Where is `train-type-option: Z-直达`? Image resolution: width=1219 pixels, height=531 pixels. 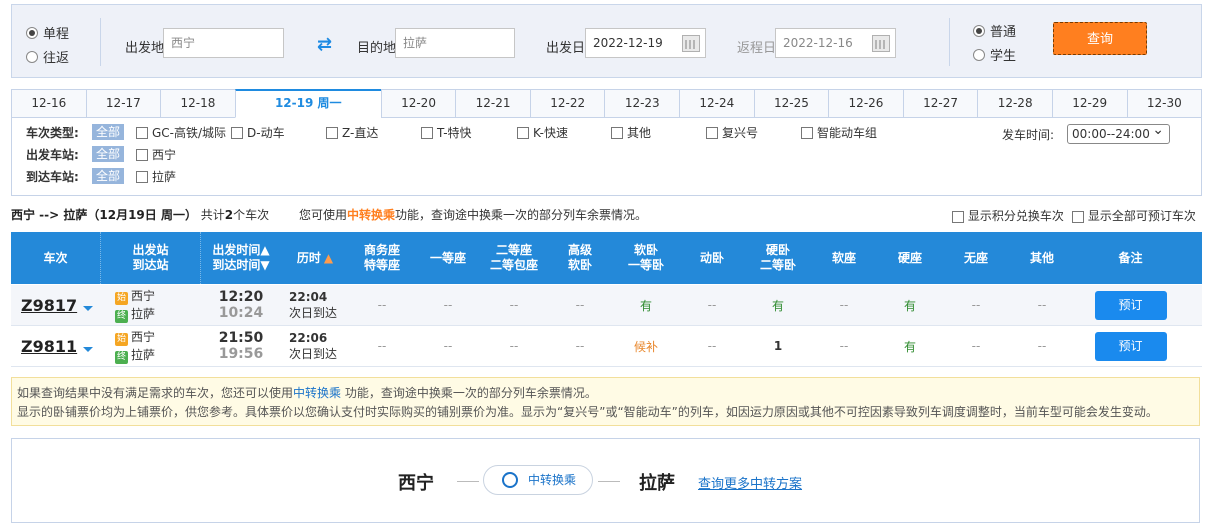 train-type-option: Z-直达 is located at coordinates (352, 132).